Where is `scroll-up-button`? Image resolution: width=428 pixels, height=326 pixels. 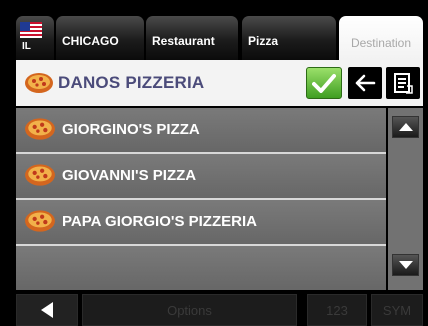 scroll-up-button is located at coordinates (405, 127).